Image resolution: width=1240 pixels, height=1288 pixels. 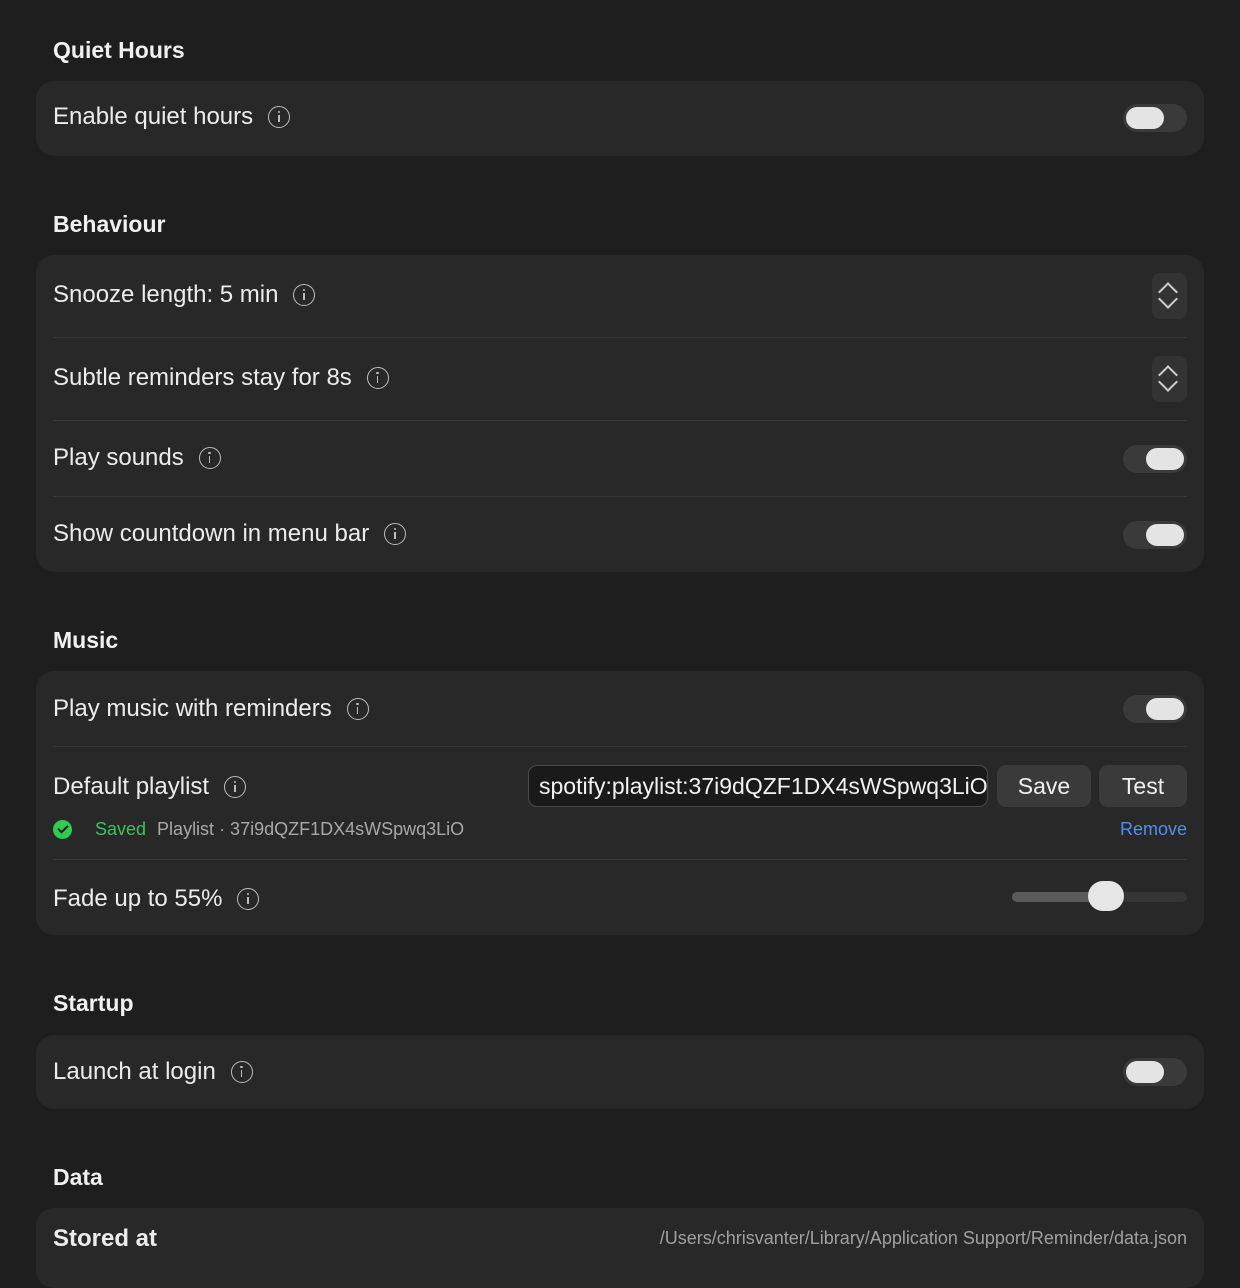 What do you see at coordinates (1143, 786) in the screenshot?
I see `test-button: Test` at bounding box center [1143, 786].